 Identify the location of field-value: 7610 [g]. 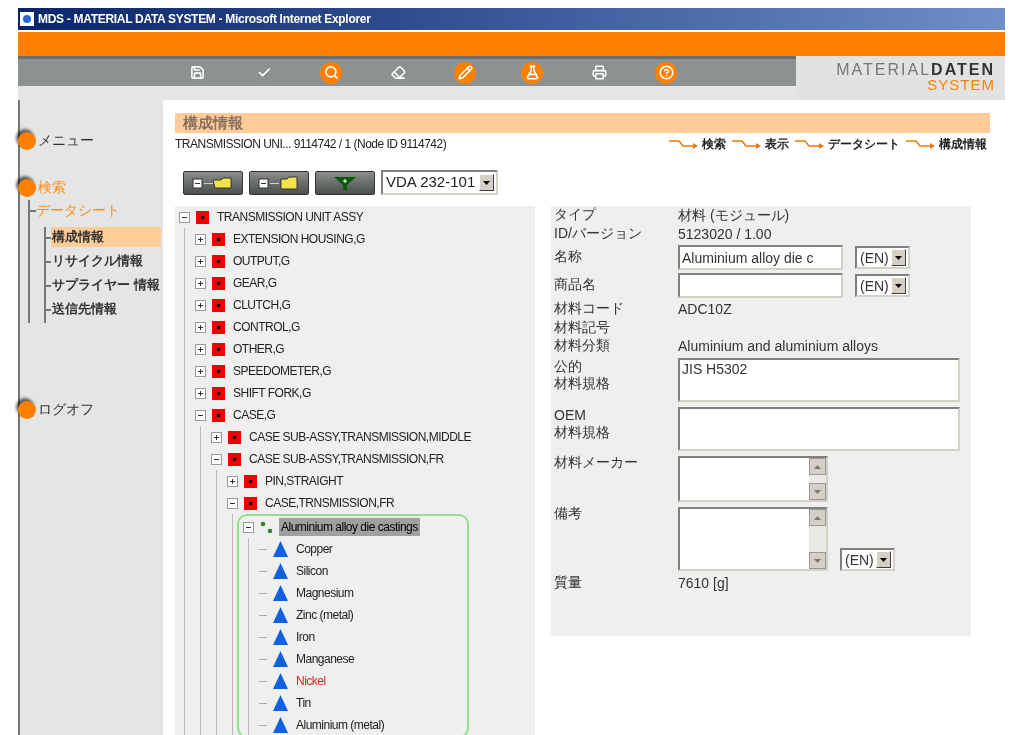
(703, 583).